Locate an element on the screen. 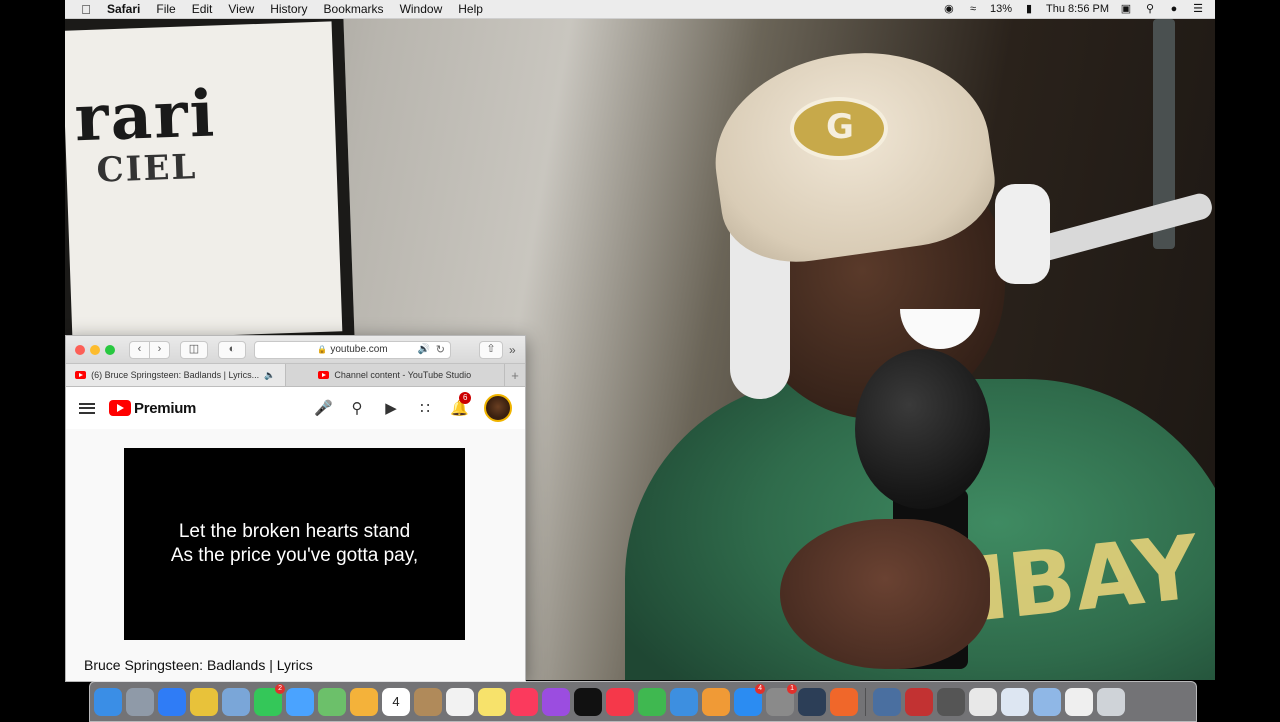  spotlight-icon: ⚲ is located at coordinates (1150, 9).